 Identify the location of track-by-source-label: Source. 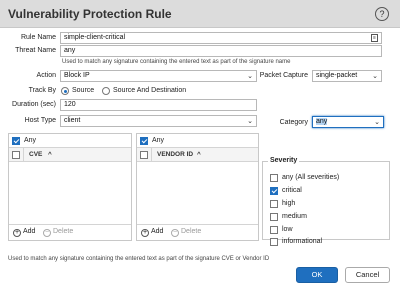
(83, 90).